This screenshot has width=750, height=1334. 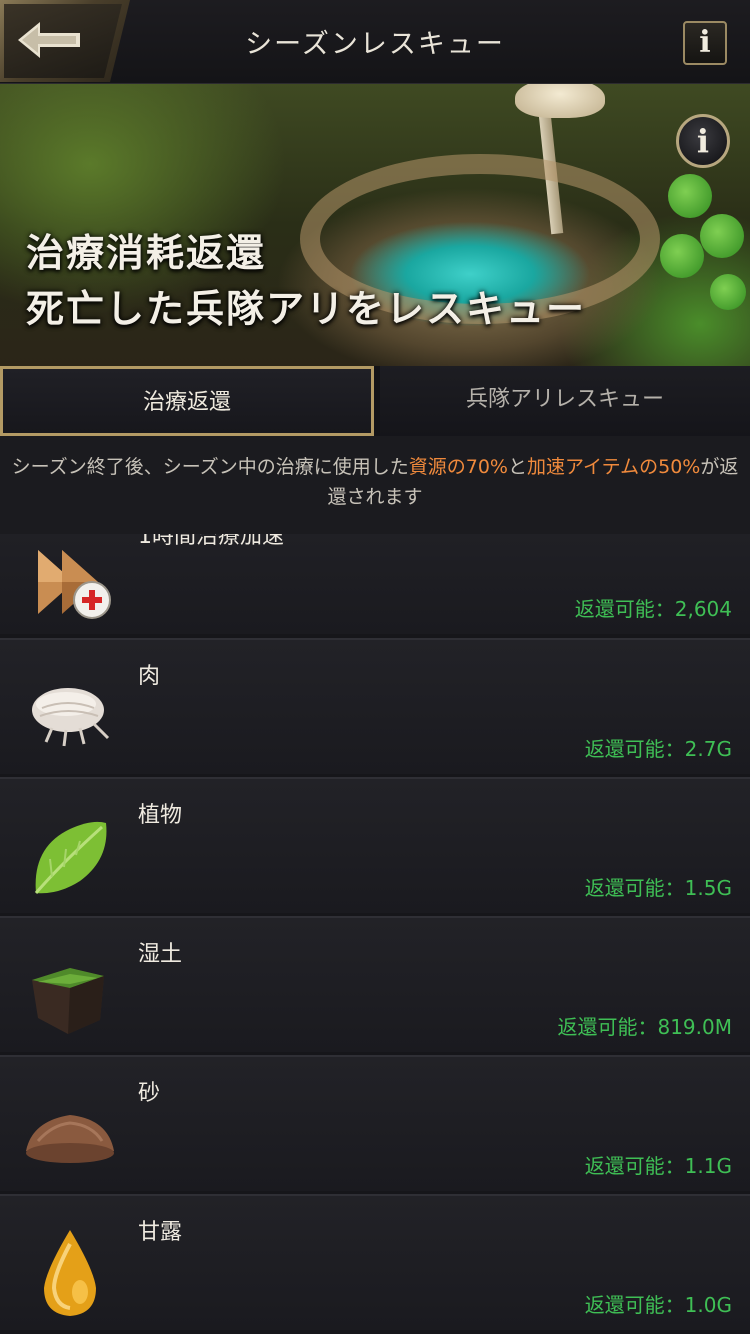 I want to click on banner-info-icon: i, so click(x=703, y=141).